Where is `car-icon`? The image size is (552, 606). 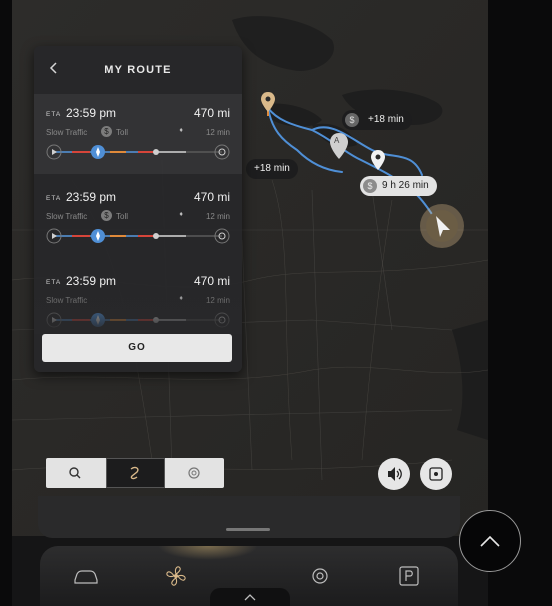 car-icon is located at coordinates (86, 576).